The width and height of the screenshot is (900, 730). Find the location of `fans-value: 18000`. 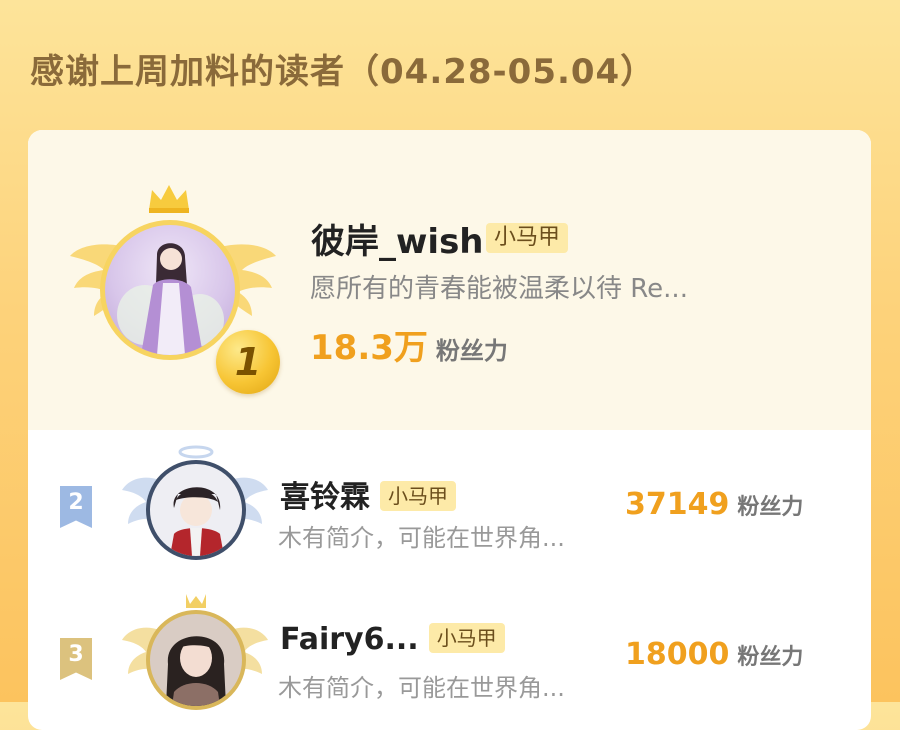

fans-value: 18000 is located at coordinates (677, 654).